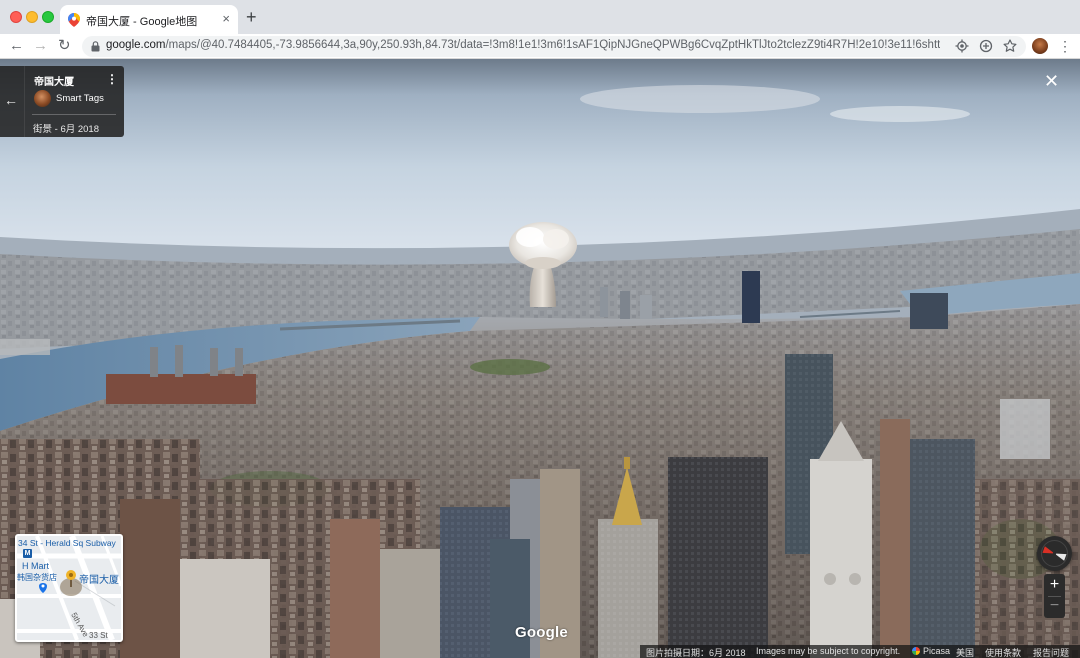  Describe the element at coordinates (962, 46) in the screenshot. I see `location-target-icon` at that location.